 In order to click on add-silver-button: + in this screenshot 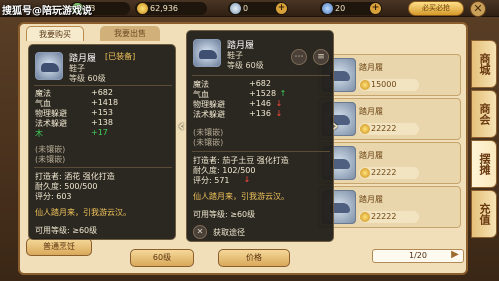, I will do `click(281, 8)`.